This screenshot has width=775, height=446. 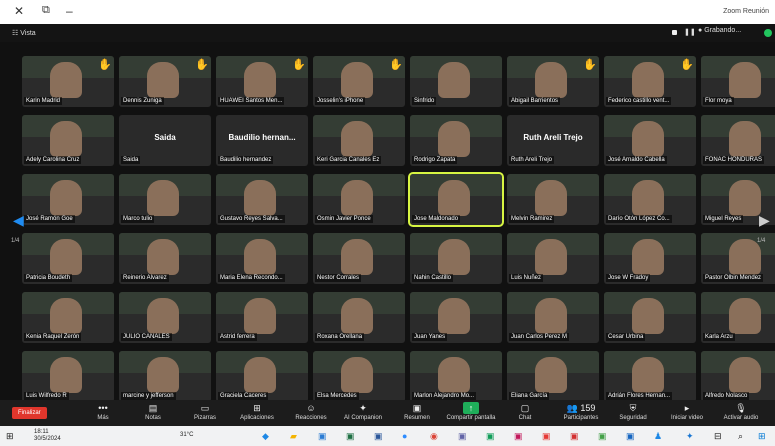 What do you see at coordinates (165, 317) in the screenshot?
I see `participant-tile: JULIO CANALES` at bounding box center [165, 317].